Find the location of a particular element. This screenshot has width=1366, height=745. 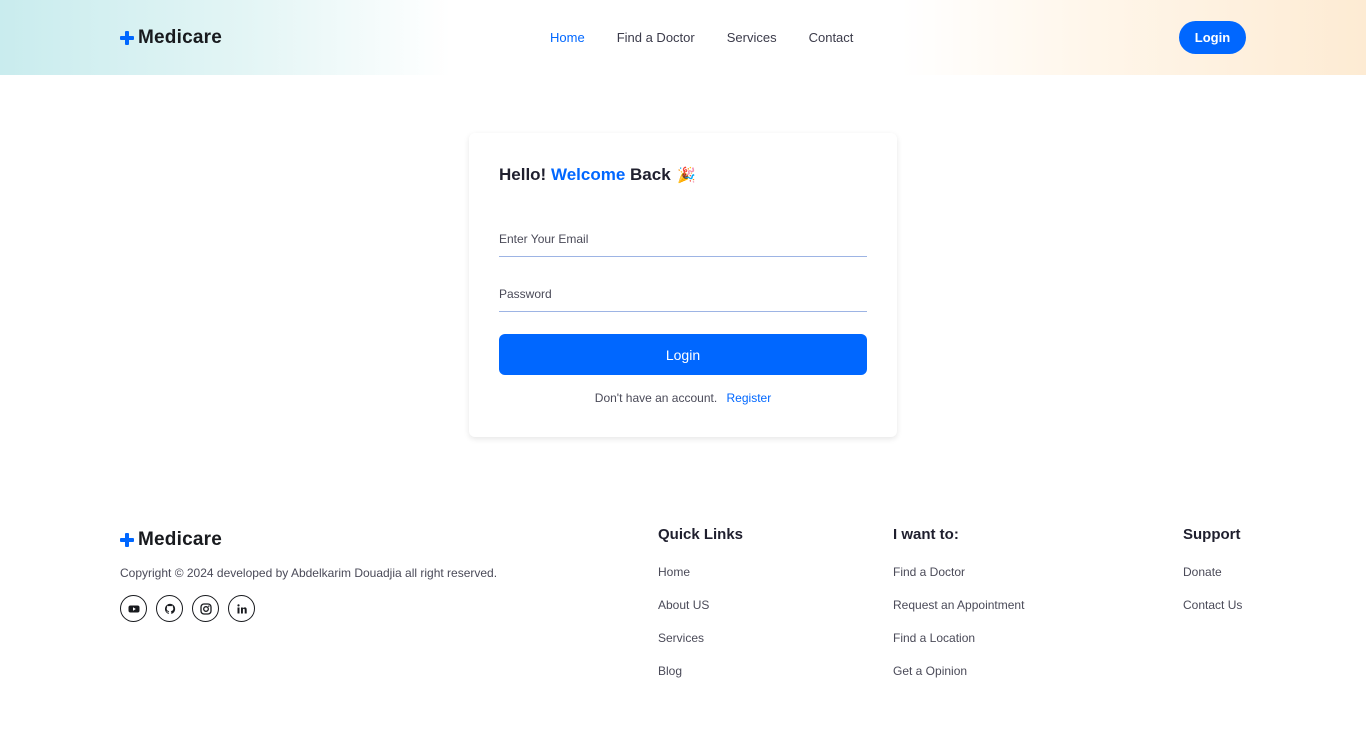

register-row: Don't have an account. Register is located at coordinates (683, 398).